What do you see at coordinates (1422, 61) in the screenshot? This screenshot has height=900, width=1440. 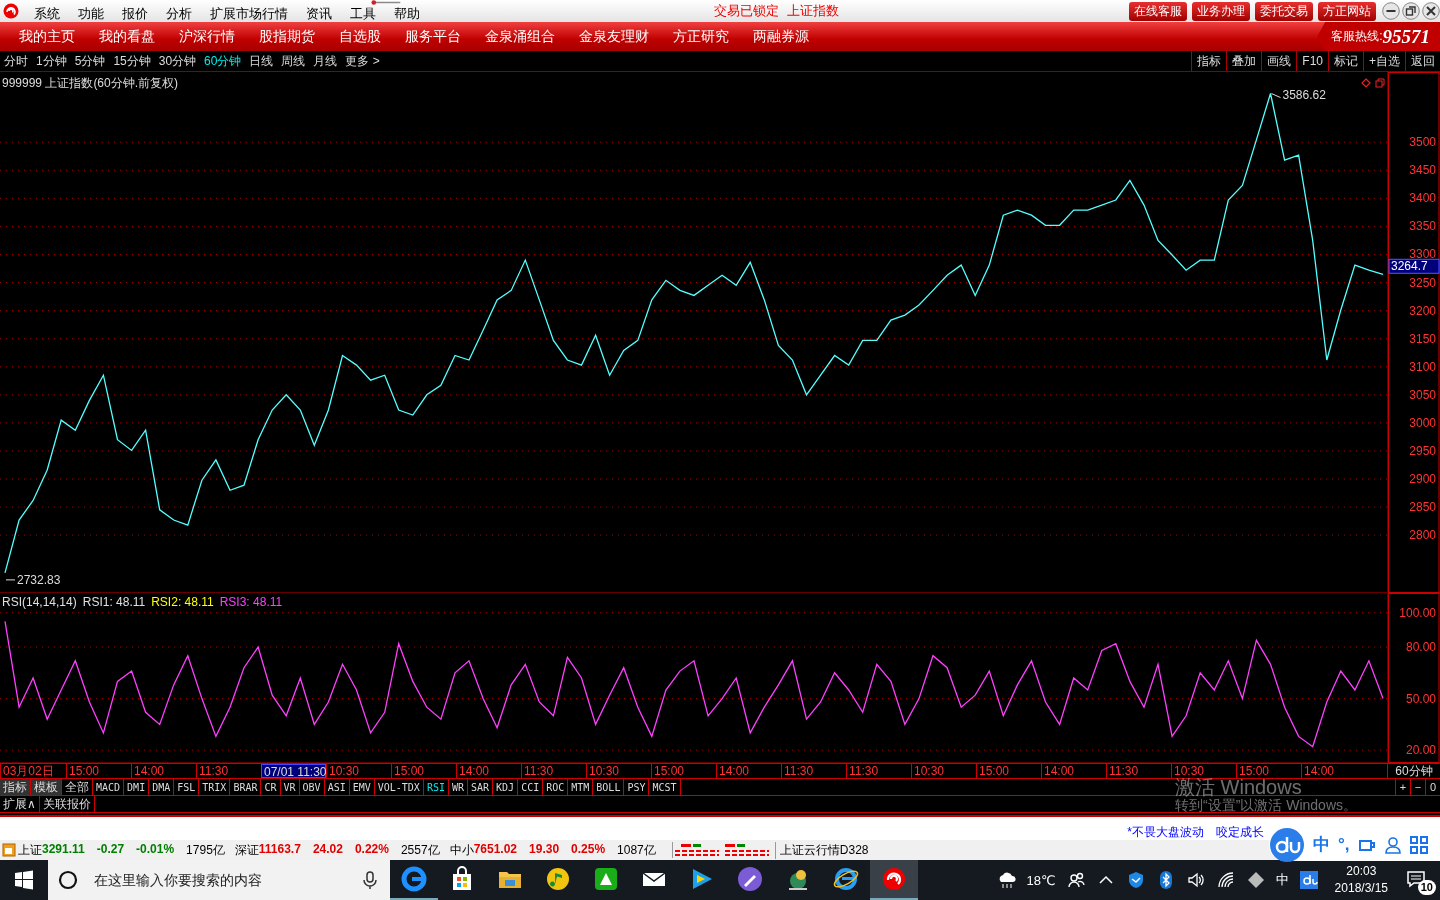 I see `chart-tool-button: 返回` at bounding box center [1422, 61].